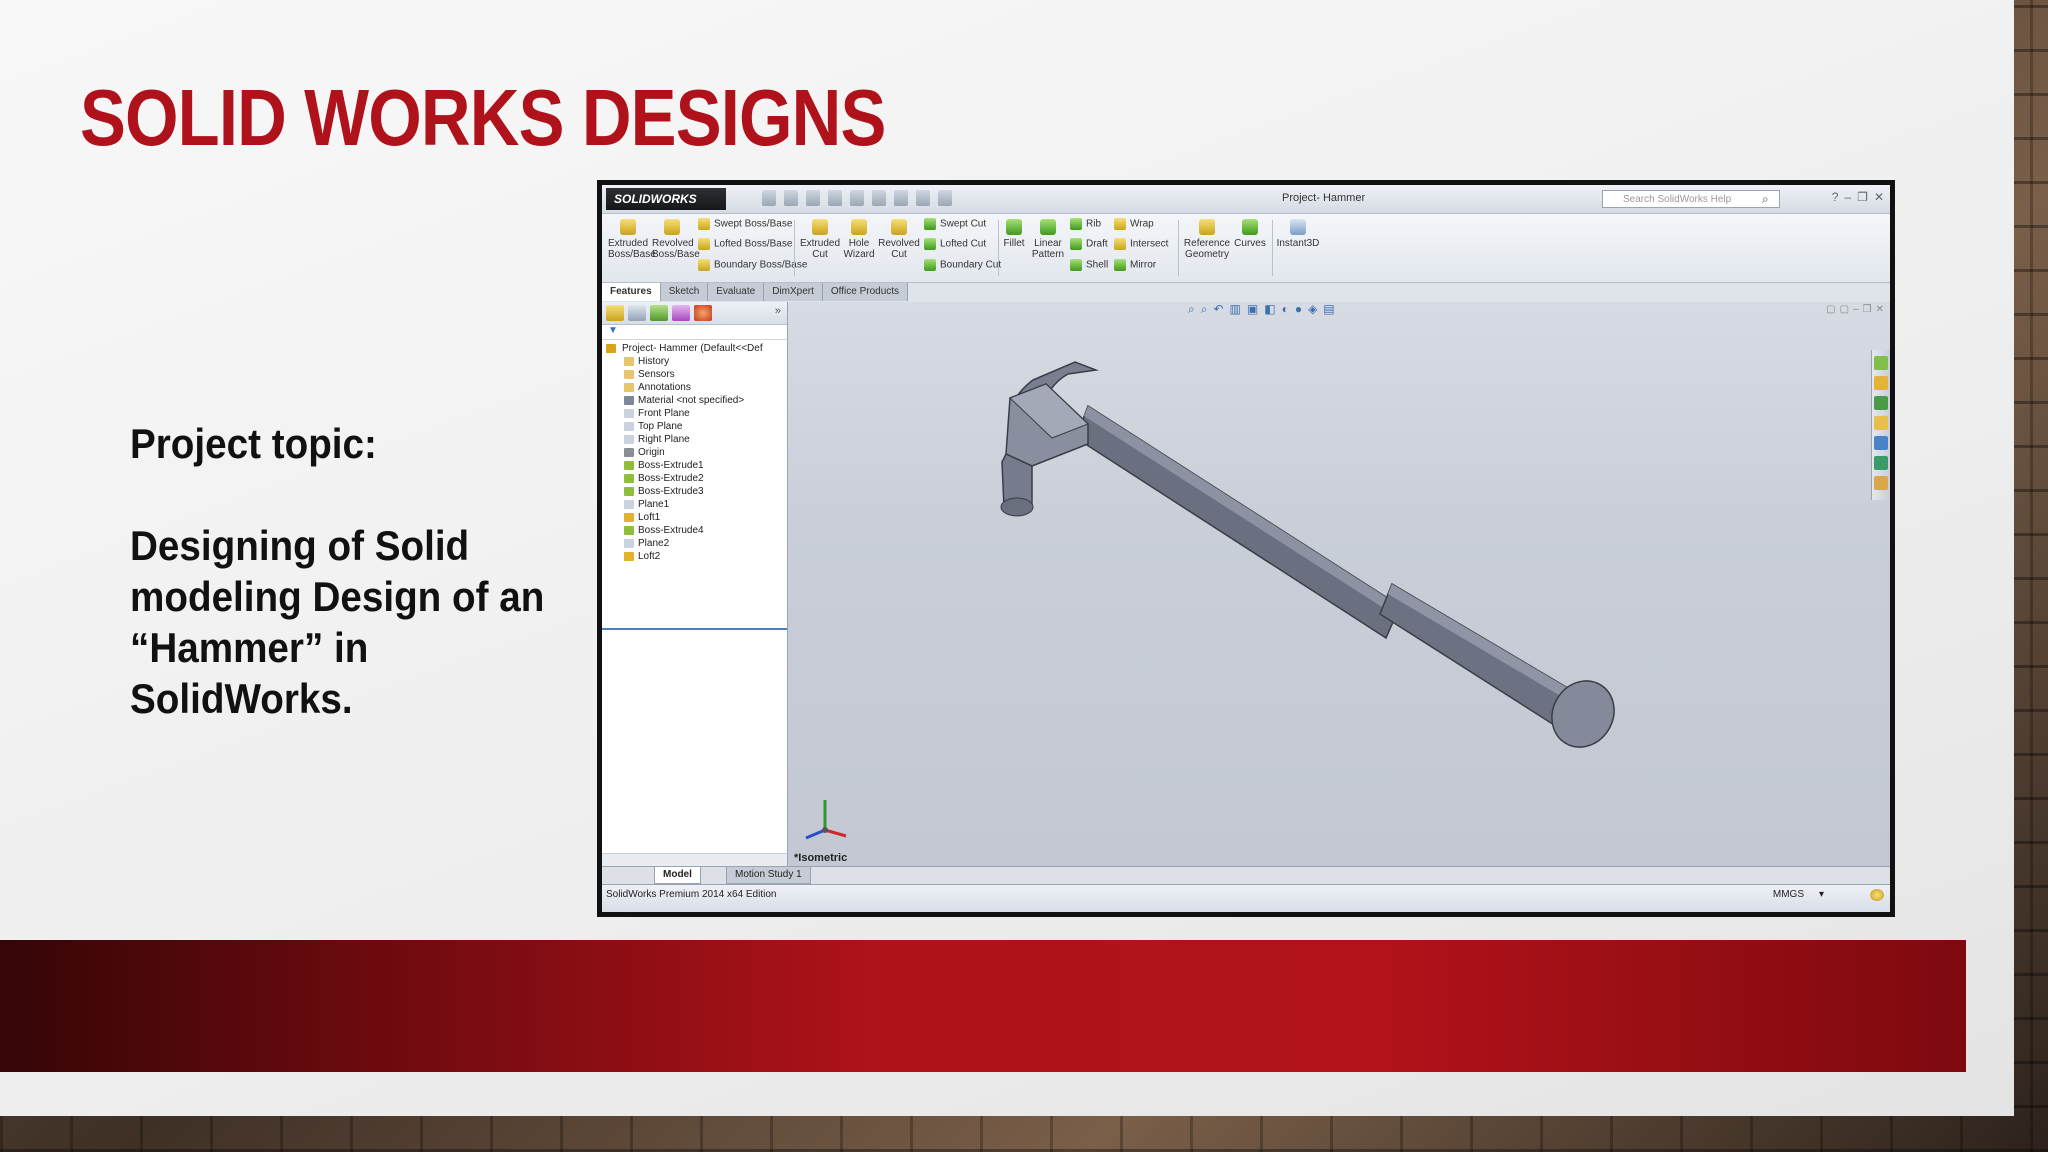 This screenshot has width=2048, height=1152. What do you see at coordinates (1207, 239) in the screenshot?
I see `reference-geometry-button: Reference Geometry` at bounding box center [1207, 239].